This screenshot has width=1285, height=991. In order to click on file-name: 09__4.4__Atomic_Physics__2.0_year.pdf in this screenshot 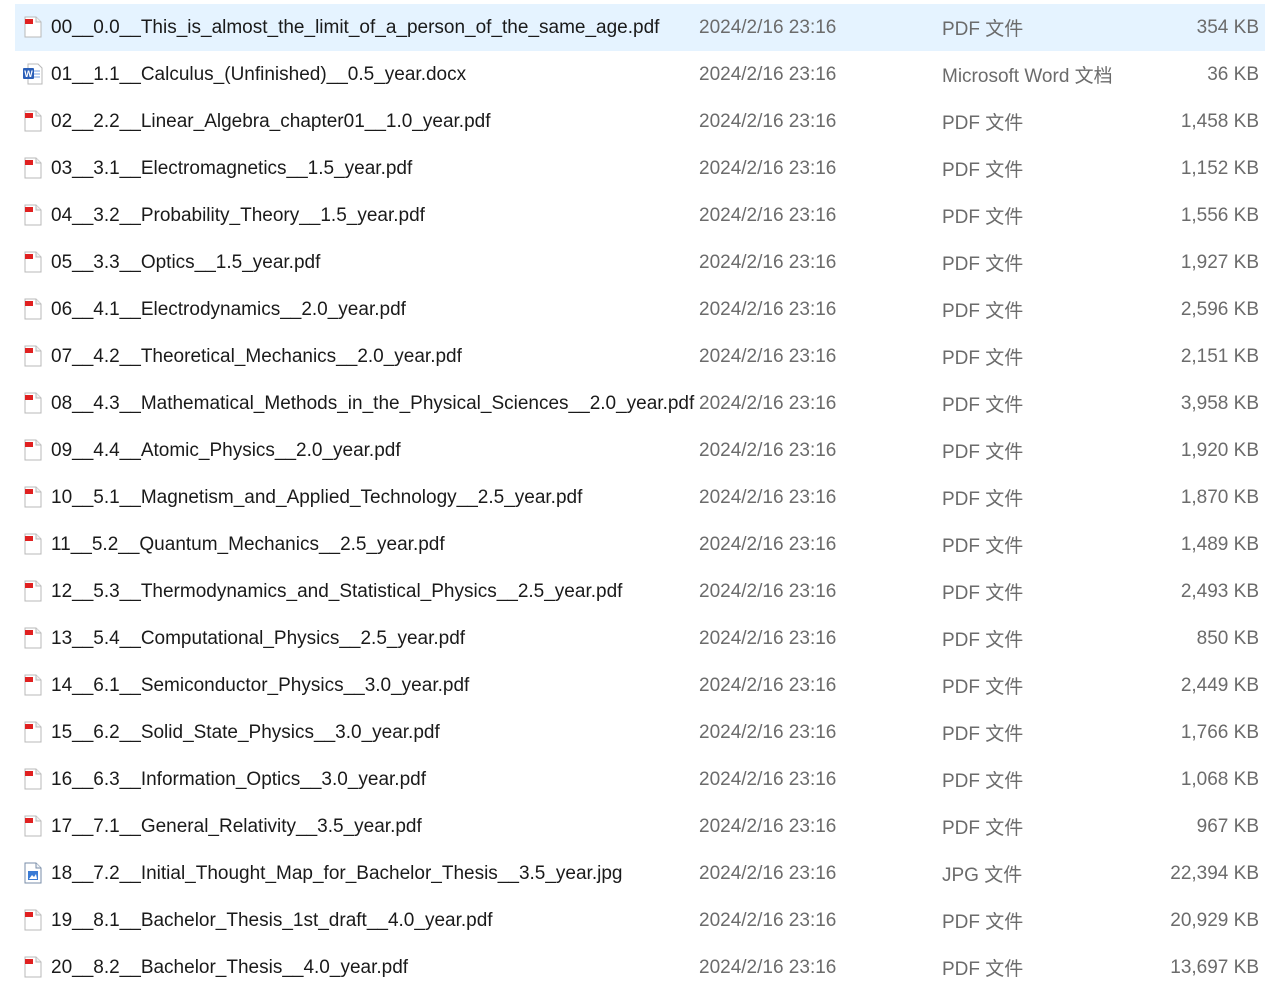, I will do `click(226, 450)`.